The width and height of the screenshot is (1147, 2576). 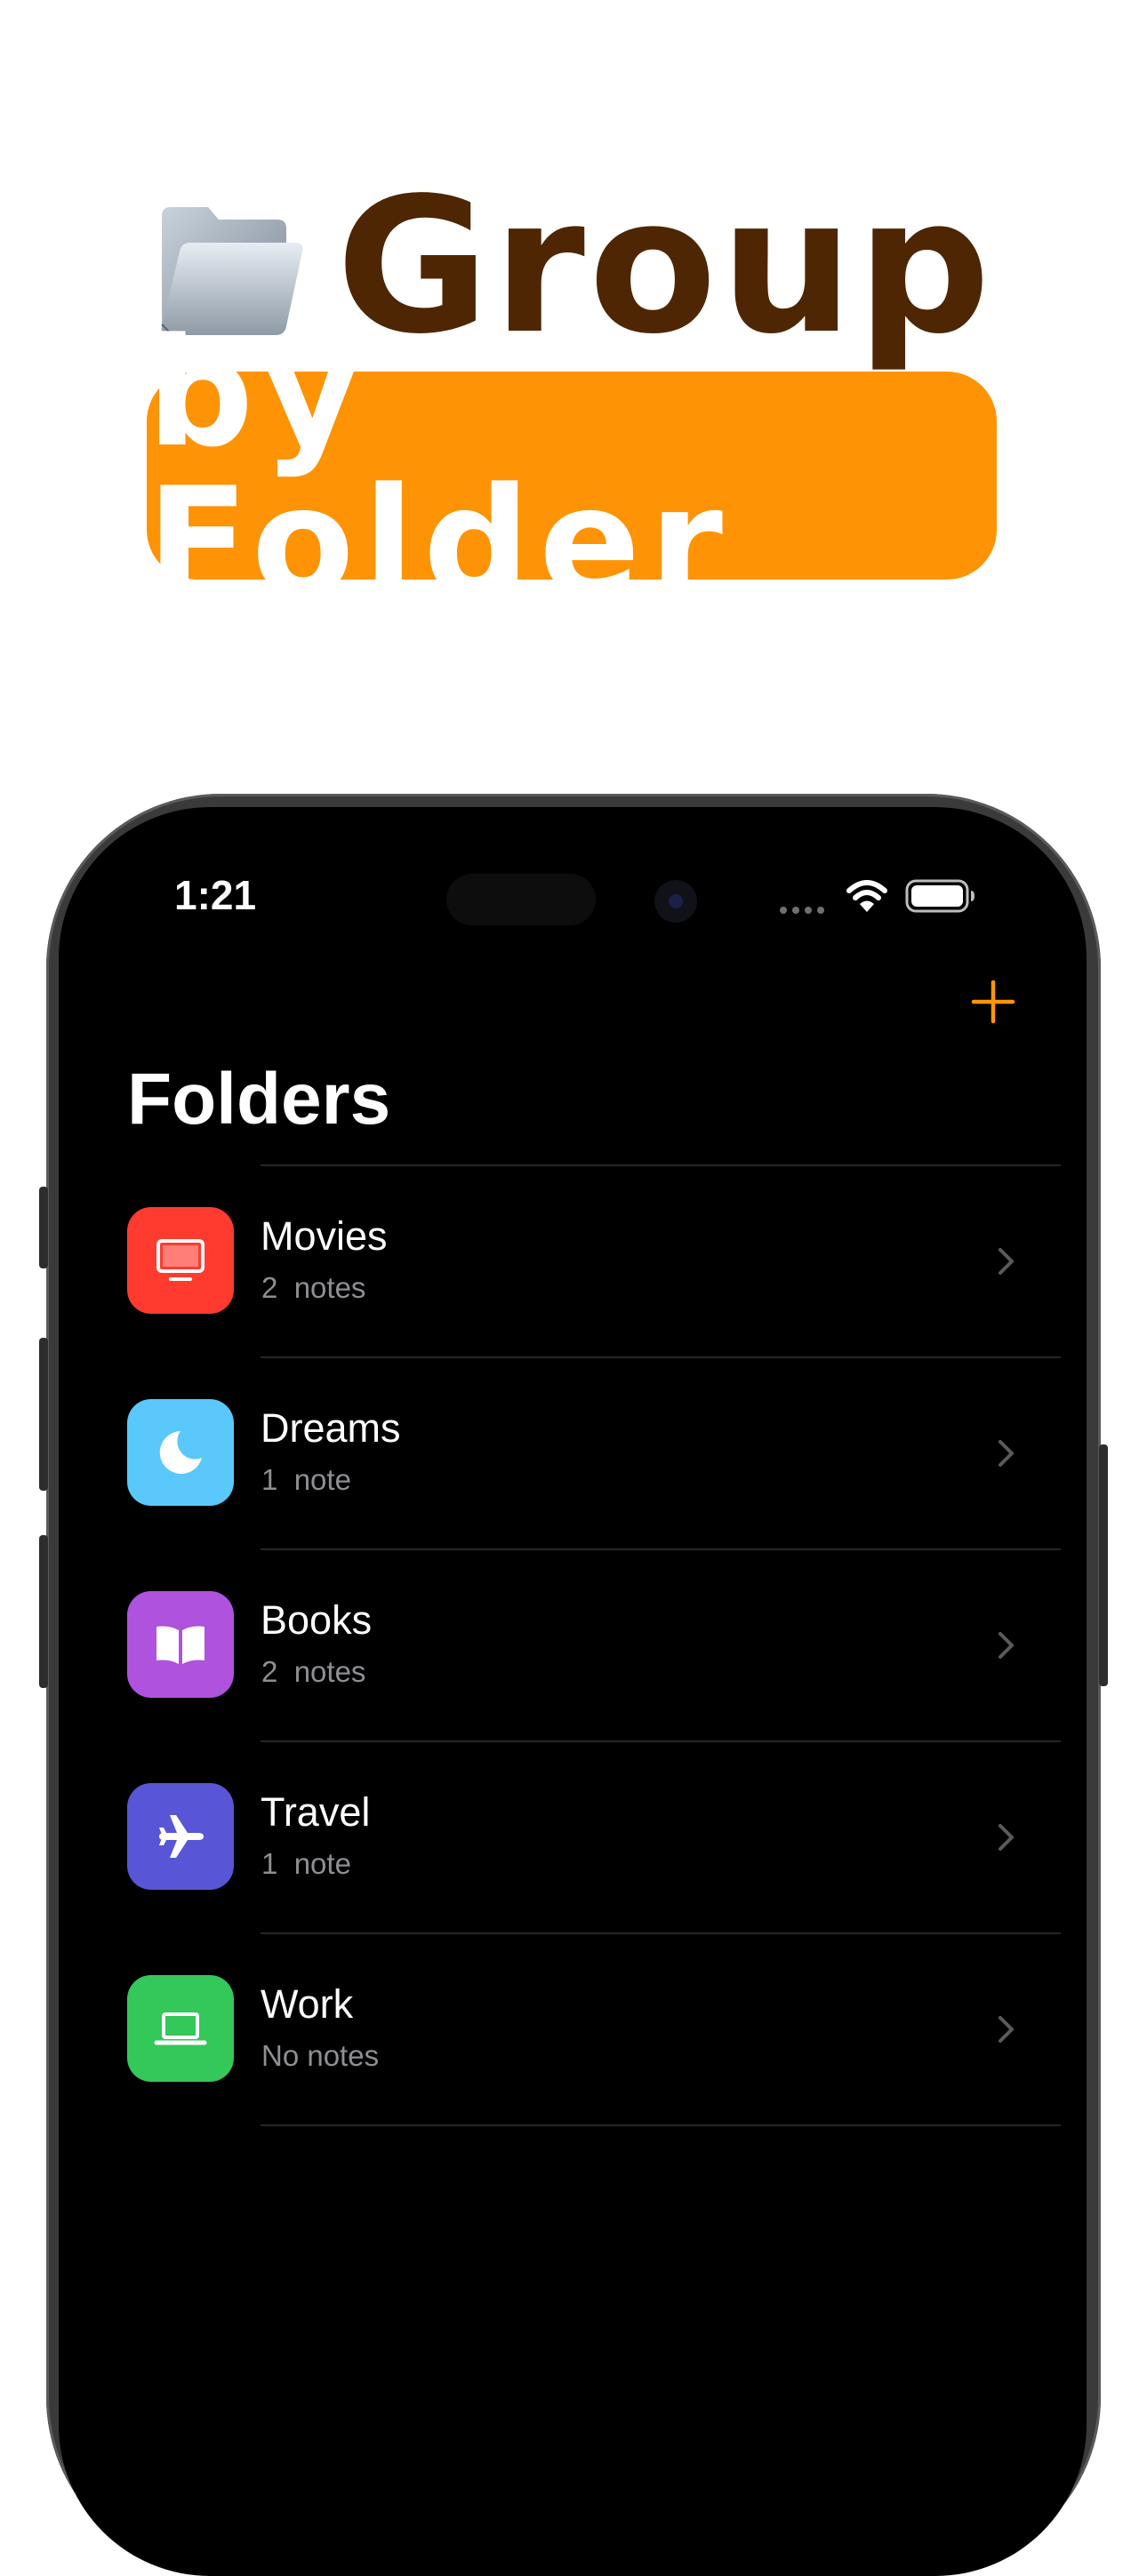 I want to click on cellular-dots-icon, so click(x=802, y=910).